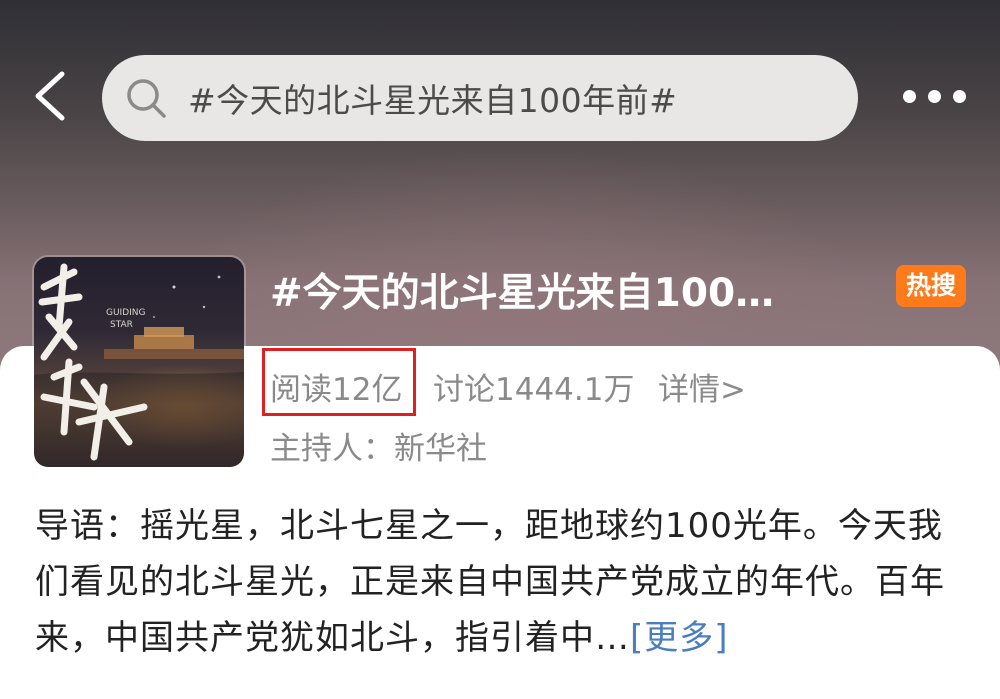 The height and width of the screenshot is (699, 1000). What do you see at coordinates (931, 286) in the screenshot?
I see `hot-search-badge: 热搜` at bounding box center [931, 286].